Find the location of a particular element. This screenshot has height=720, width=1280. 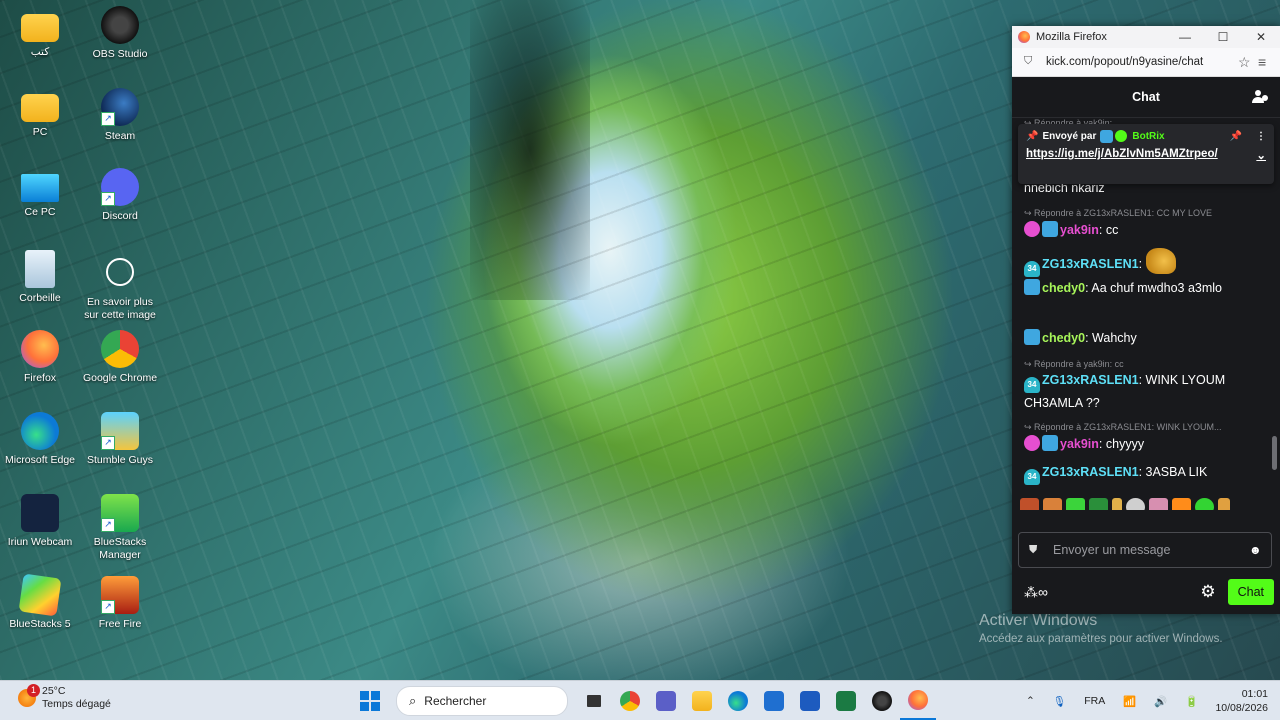

window-titlebar: Mozilla Firefox — ☐ ✕ is located at coordinates (1146, 37).